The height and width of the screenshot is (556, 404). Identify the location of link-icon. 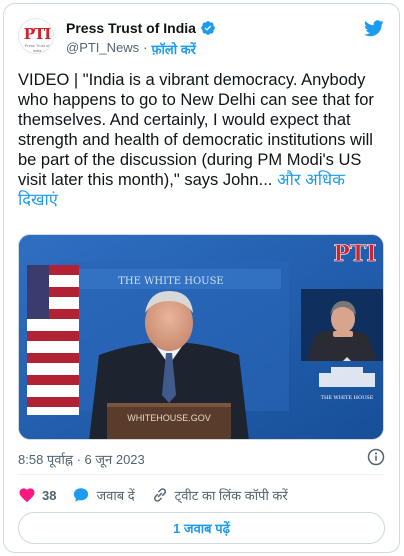
(159, 495).